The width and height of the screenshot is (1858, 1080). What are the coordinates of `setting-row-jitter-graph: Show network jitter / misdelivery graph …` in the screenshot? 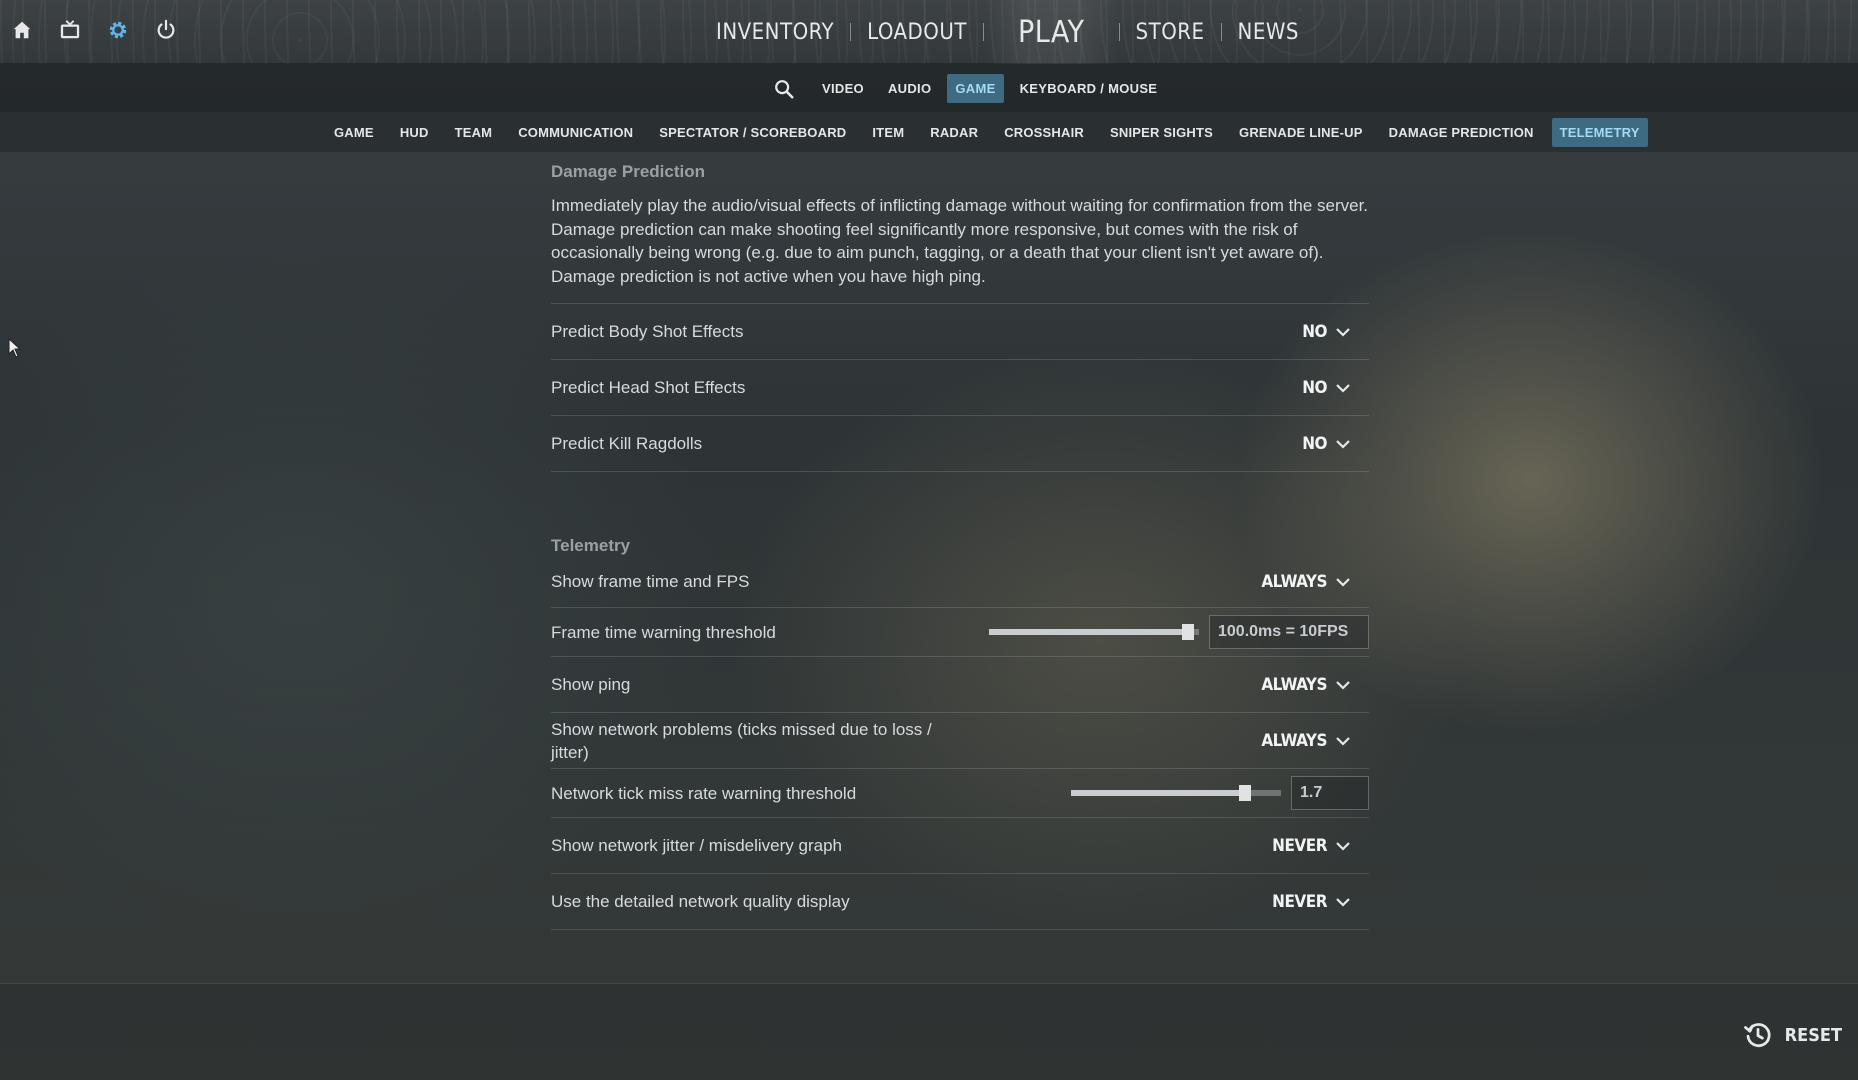 It's located at (960, 846).